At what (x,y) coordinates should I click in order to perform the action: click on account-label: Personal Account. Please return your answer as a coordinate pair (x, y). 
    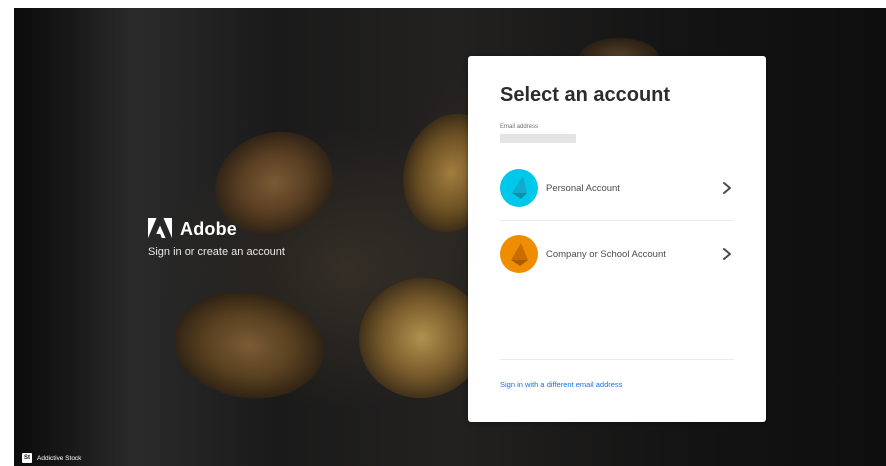
    Looking at the image, I should click on (583, 188).